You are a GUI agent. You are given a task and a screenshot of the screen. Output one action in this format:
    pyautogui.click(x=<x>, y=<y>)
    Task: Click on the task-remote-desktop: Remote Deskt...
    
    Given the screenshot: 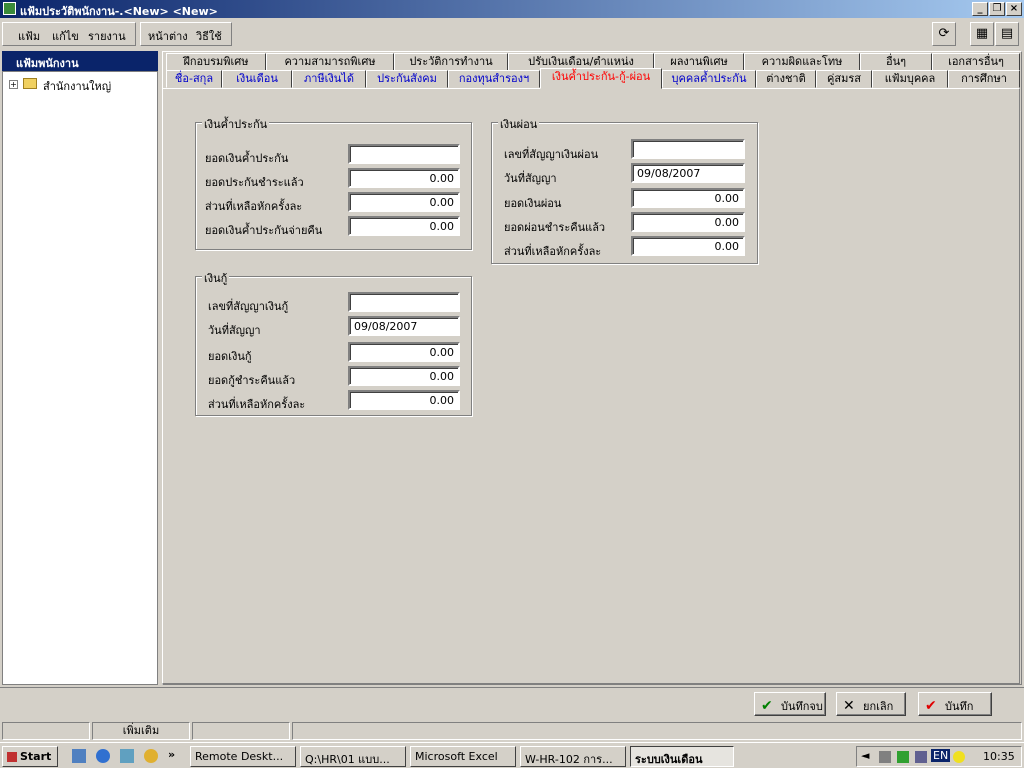 What is the action you would take?
    pyautogui.click(x=243, y=756)
    